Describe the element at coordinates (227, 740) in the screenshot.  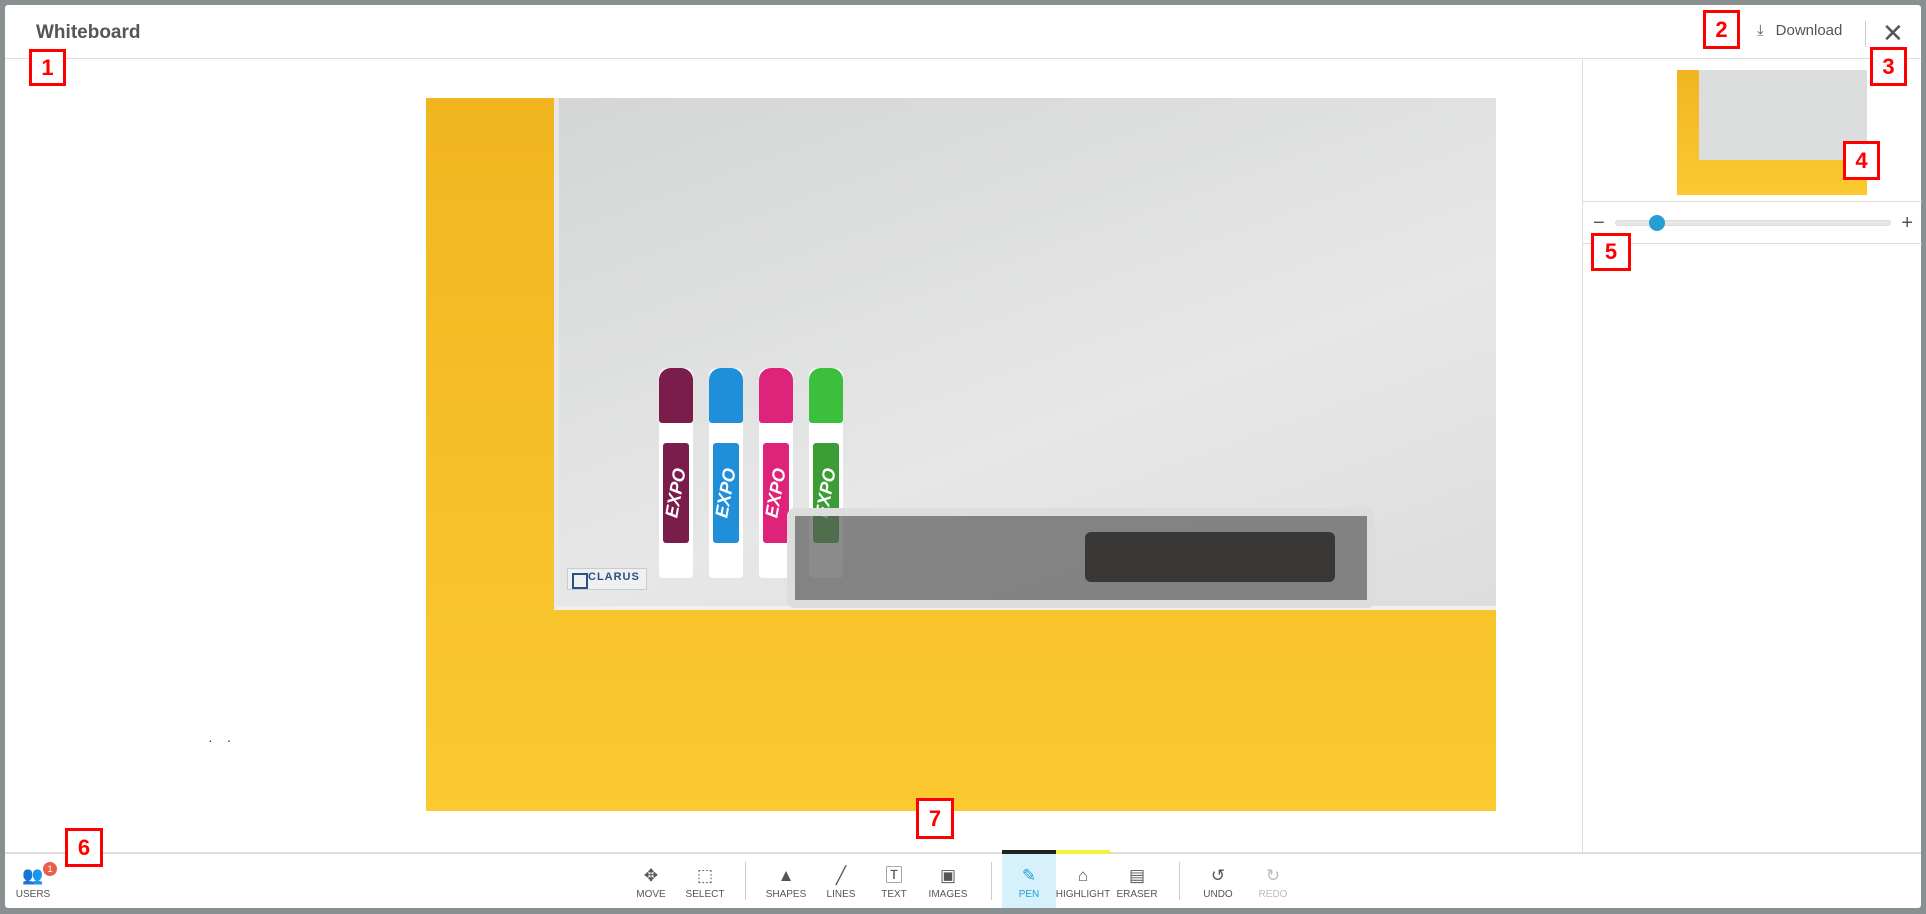
I see `stray-dots: ··` at that location.